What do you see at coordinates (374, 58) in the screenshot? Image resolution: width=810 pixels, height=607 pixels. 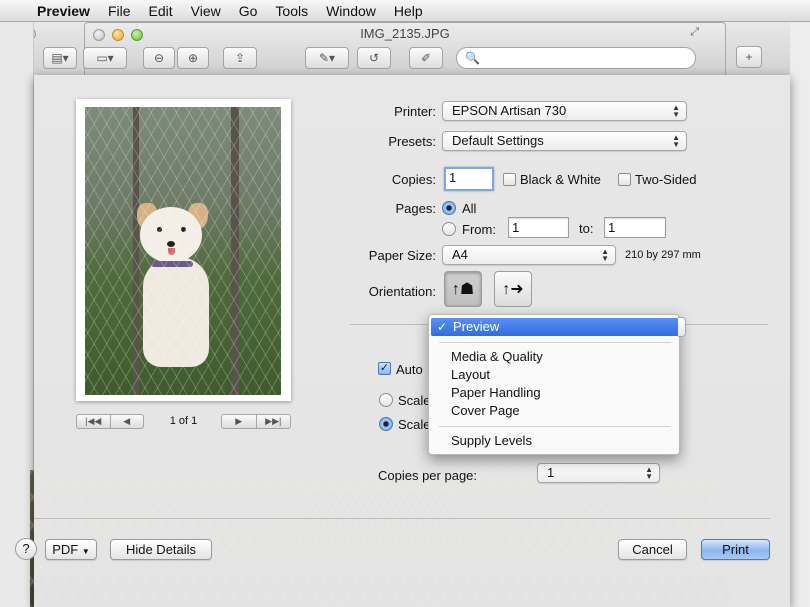 I see `rotate-icon: ↺` at bounding box center [374, 58].